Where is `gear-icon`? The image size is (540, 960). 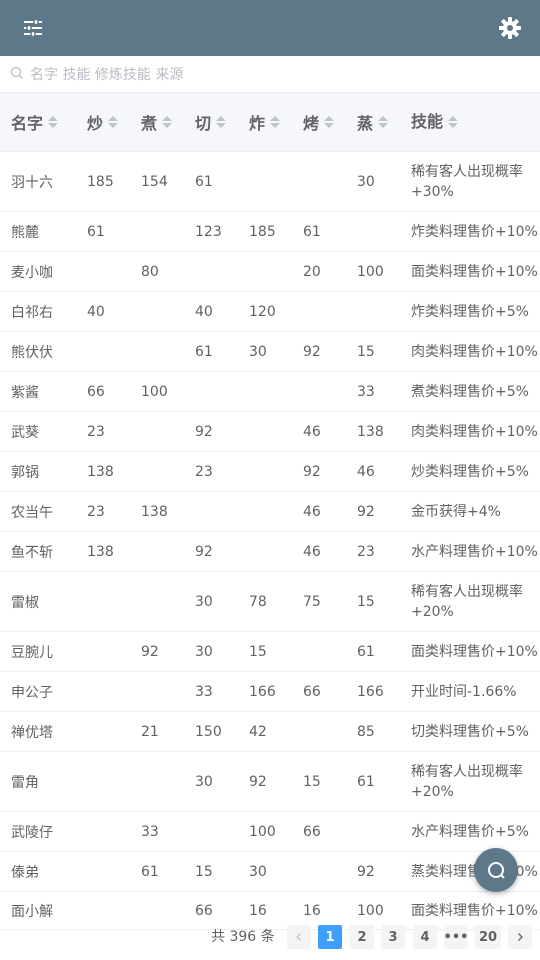
gear-icon is located at coordinates (510, 28).